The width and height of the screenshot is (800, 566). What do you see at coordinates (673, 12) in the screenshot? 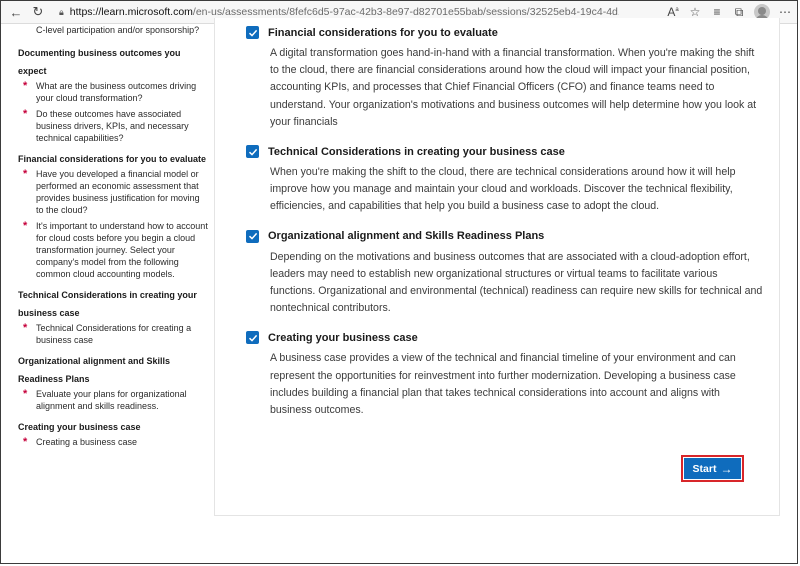
I see `read-aloud-icon: Aa` at bounding box center [673, 12].